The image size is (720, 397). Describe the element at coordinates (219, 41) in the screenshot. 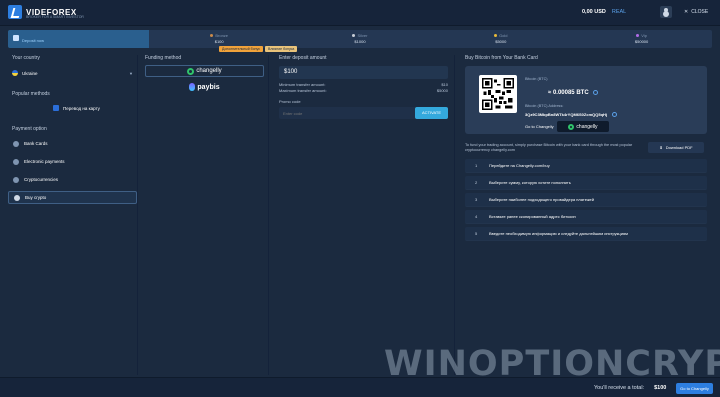

I see `tier-amount: $100` at that location.